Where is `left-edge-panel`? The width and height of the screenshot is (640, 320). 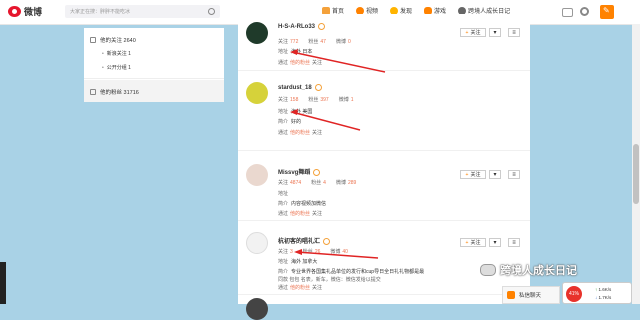
left-edge-panel is located at coordinates (3, 283).